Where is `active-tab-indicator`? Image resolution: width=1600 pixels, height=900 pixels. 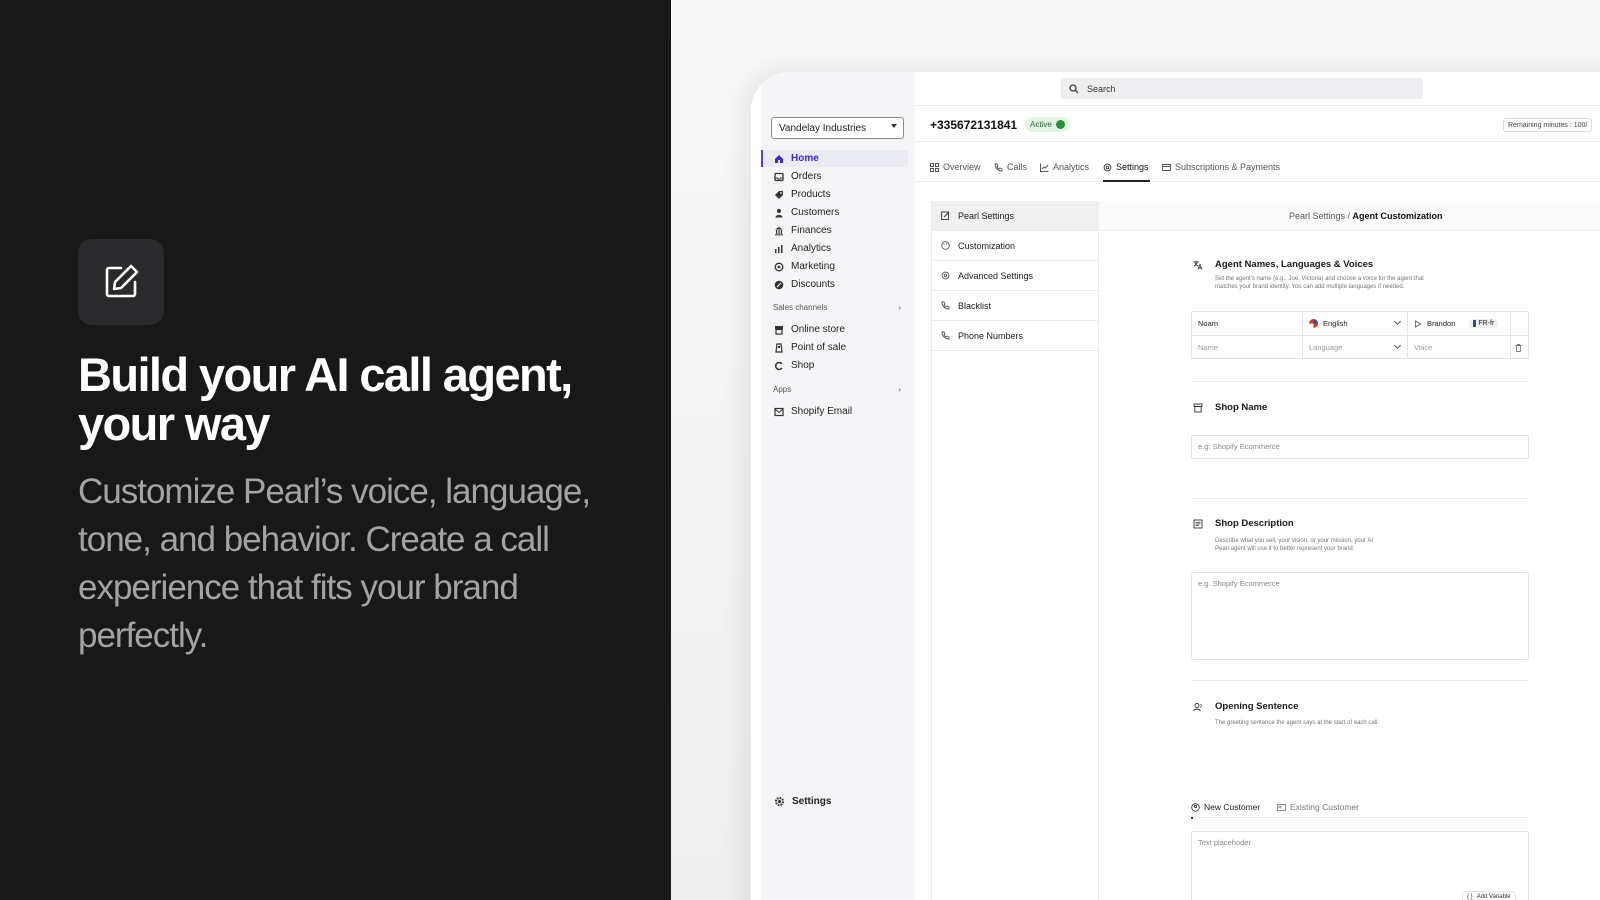
active-tab-indicator is located at coordinates (1126, 181).